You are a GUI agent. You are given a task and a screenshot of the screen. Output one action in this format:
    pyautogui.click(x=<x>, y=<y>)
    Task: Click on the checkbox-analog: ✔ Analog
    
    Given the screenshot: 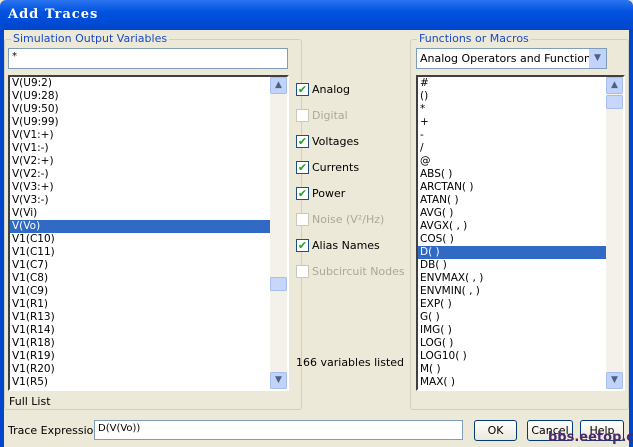 What is the action you would take?
    pyautogui.click(x=323, y=89)
    